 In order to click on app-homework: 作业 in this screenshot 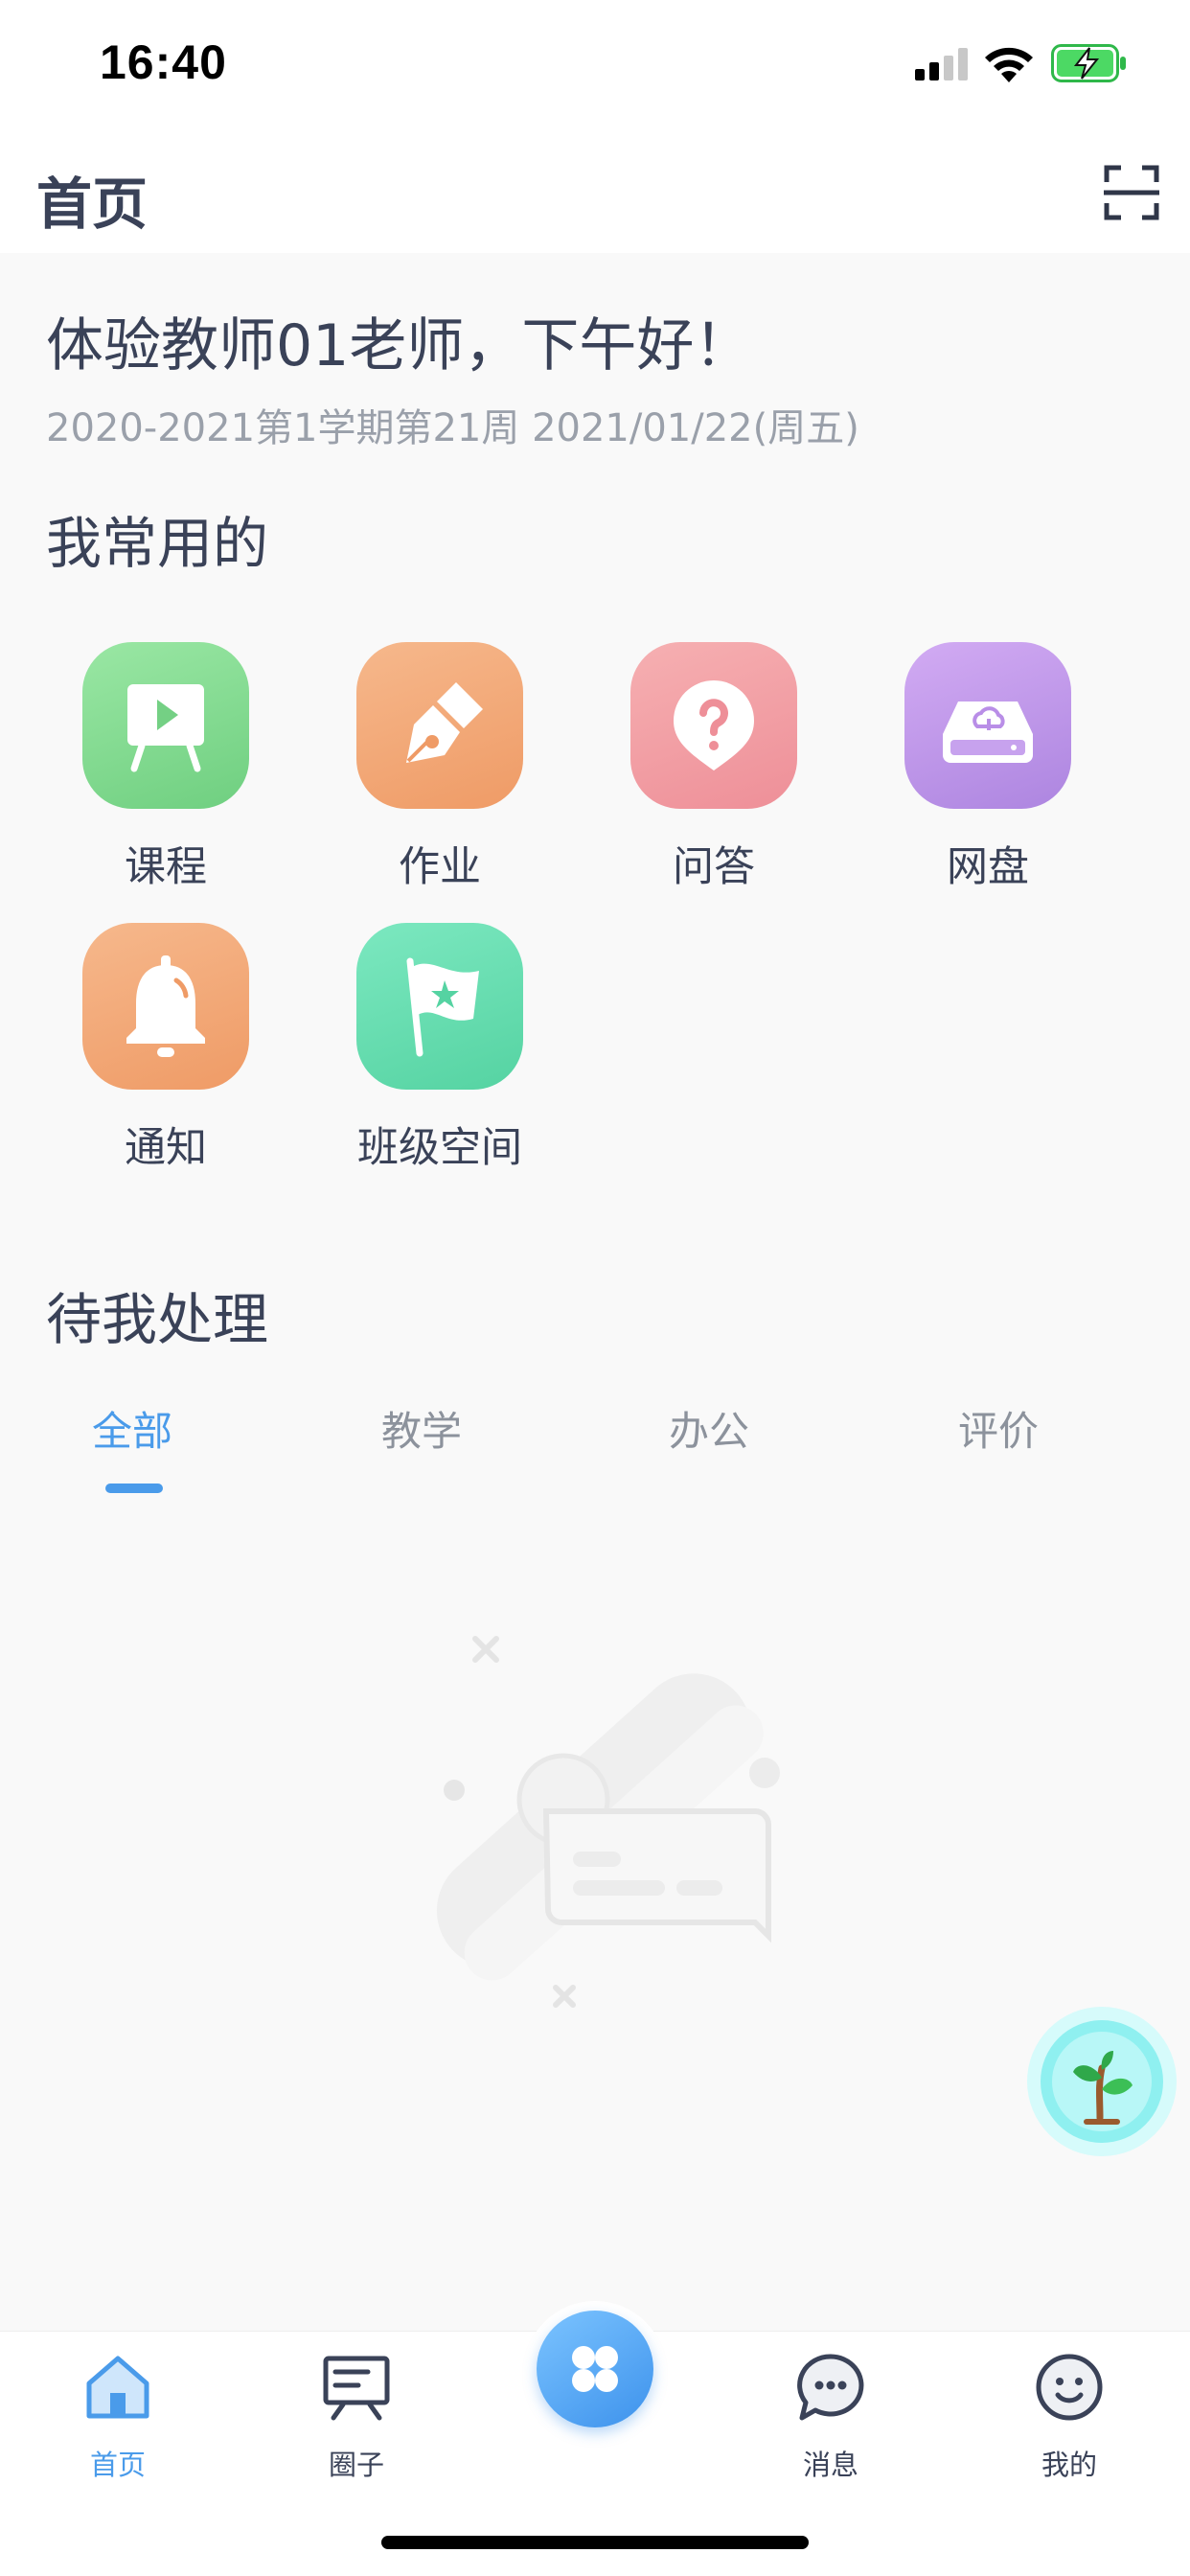, I will do `click(440, 771)`.